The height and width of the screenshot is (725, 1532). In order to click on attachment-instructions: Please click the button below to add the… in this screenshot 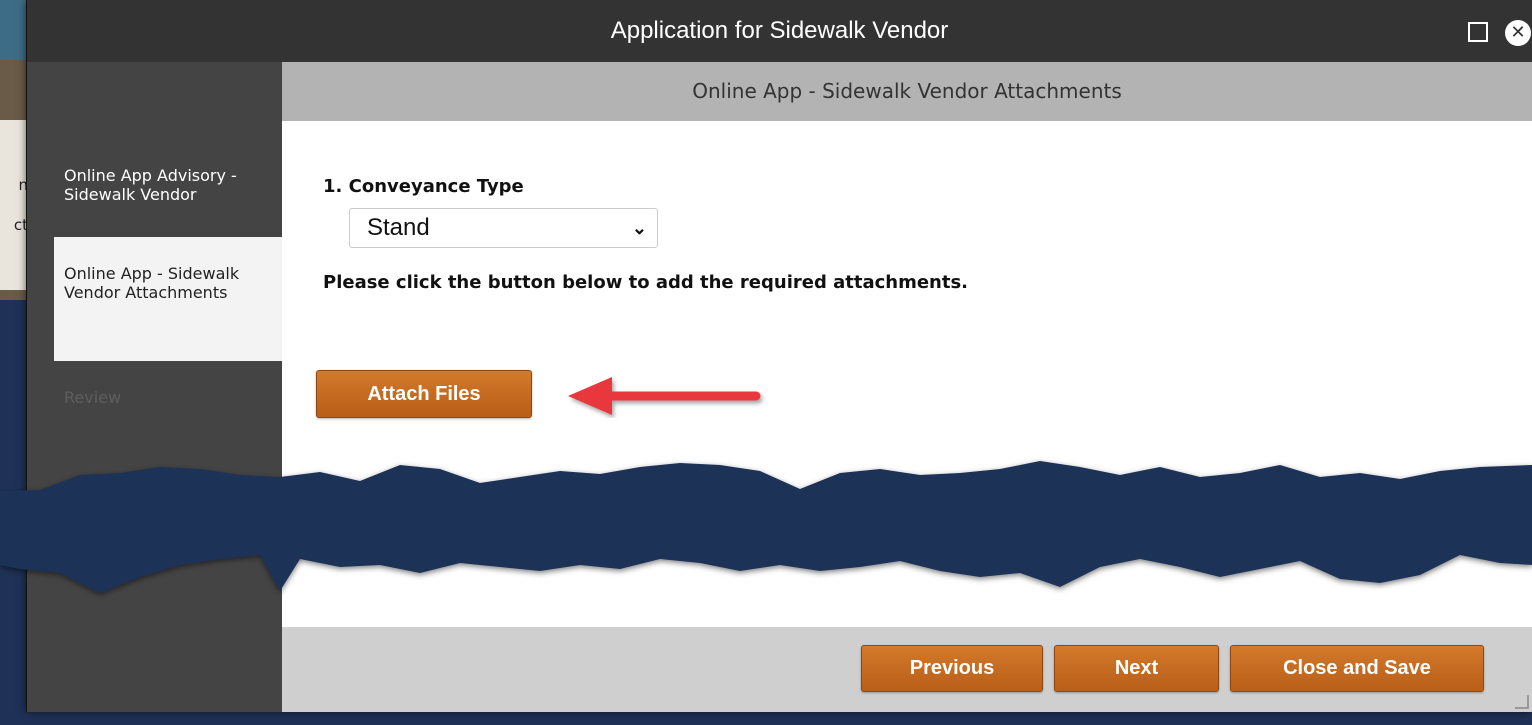, I will do `click(646, 282)`.